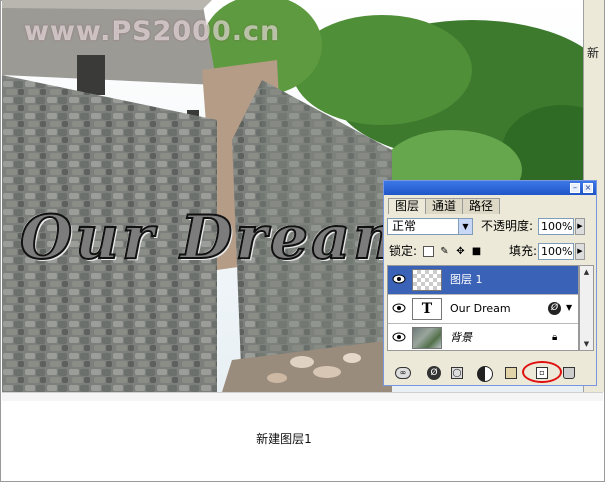 This screenshot has width=605, height=482. Describe the element at coordinates (483, 338) in the screenshot. I see `layer-row-background: 背景 🔒︎` at that location.